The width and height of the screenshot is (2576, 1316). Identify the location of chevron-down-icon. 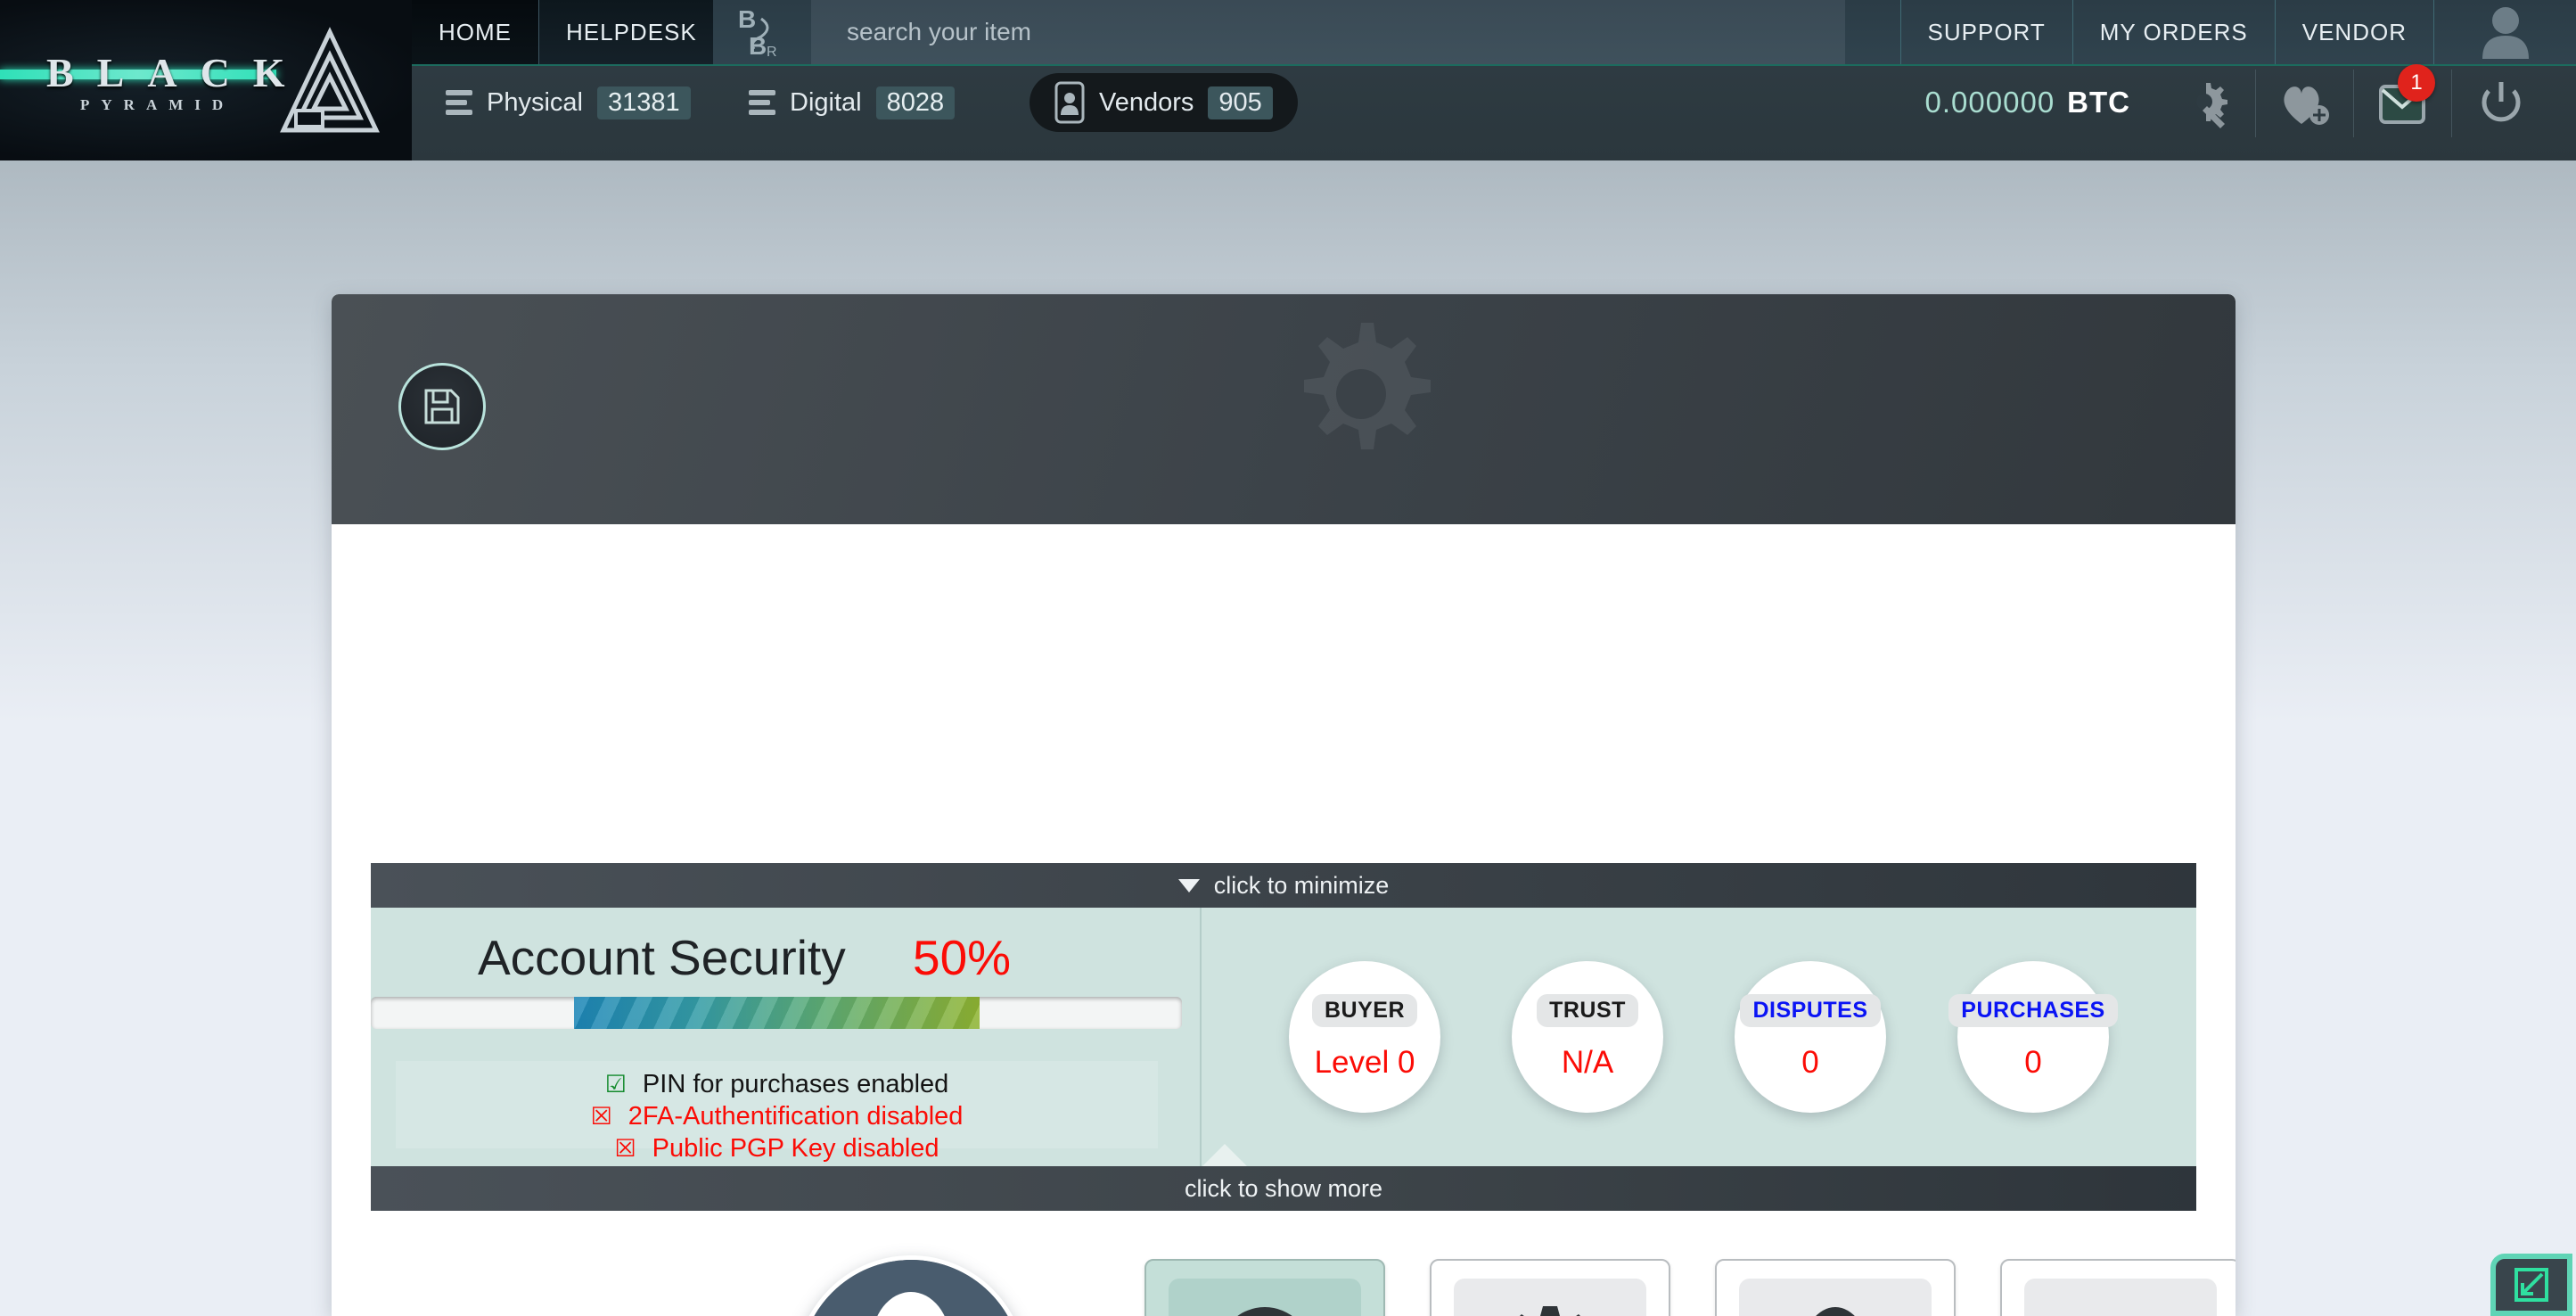
(1188, 885).